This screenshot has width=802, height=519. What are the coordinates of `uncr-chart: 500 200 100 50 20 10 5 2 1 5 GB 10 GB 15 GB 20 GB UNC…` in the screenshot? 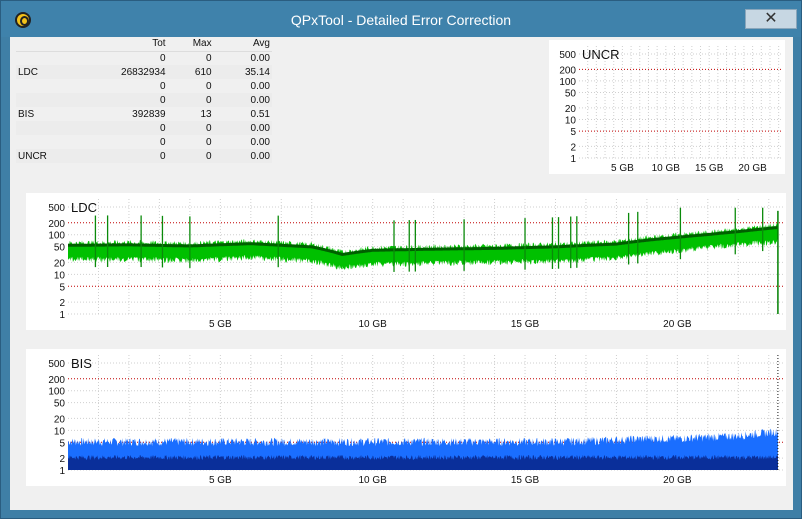 It's located at (667, 107).